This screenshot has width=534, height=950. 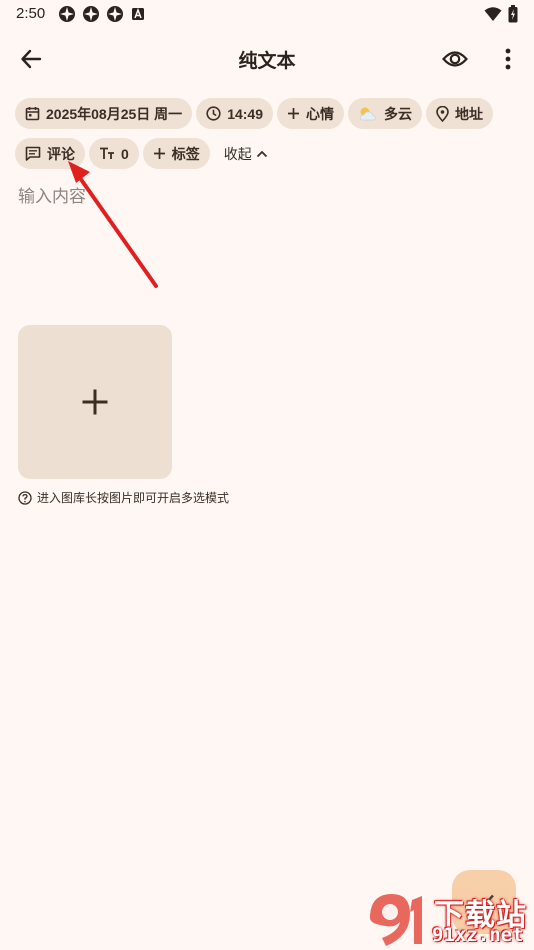 What do you see at coordinates (125, 153) in the screenshot?
I see `word-count-chip-label: 0` at bounding box center [125, 153].